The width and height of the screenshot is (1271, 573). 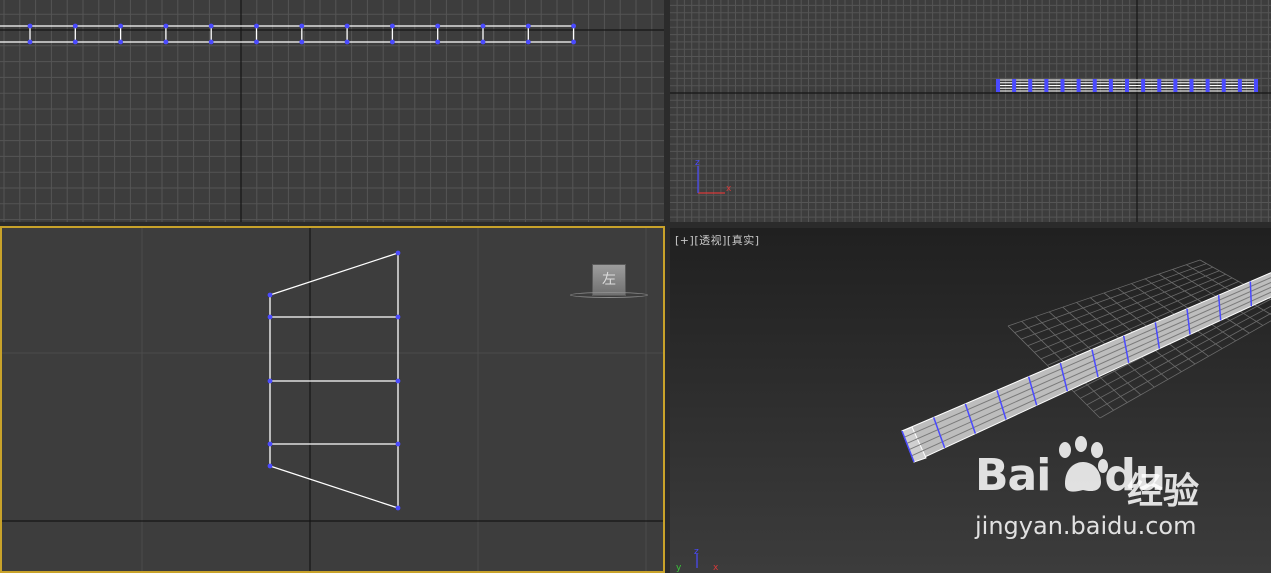 What do you see at coordinates (609, 295) in the screenshot?
I see `viewcube-compass-ring` at bounding box center [609, 295].